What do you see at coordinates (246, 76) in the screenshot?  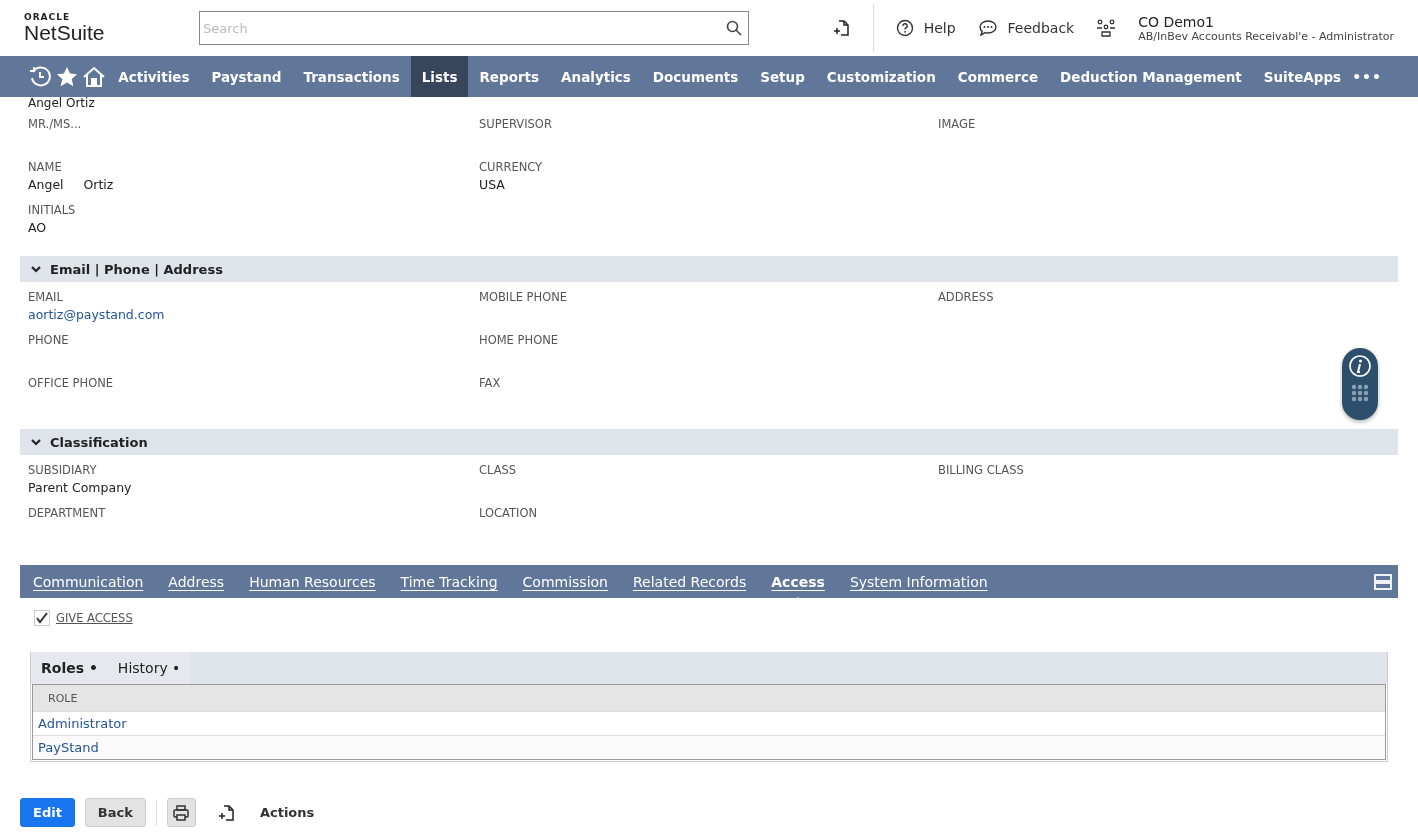 I see `nav-menu-item: Paystand` at bounding box center [246, 76].